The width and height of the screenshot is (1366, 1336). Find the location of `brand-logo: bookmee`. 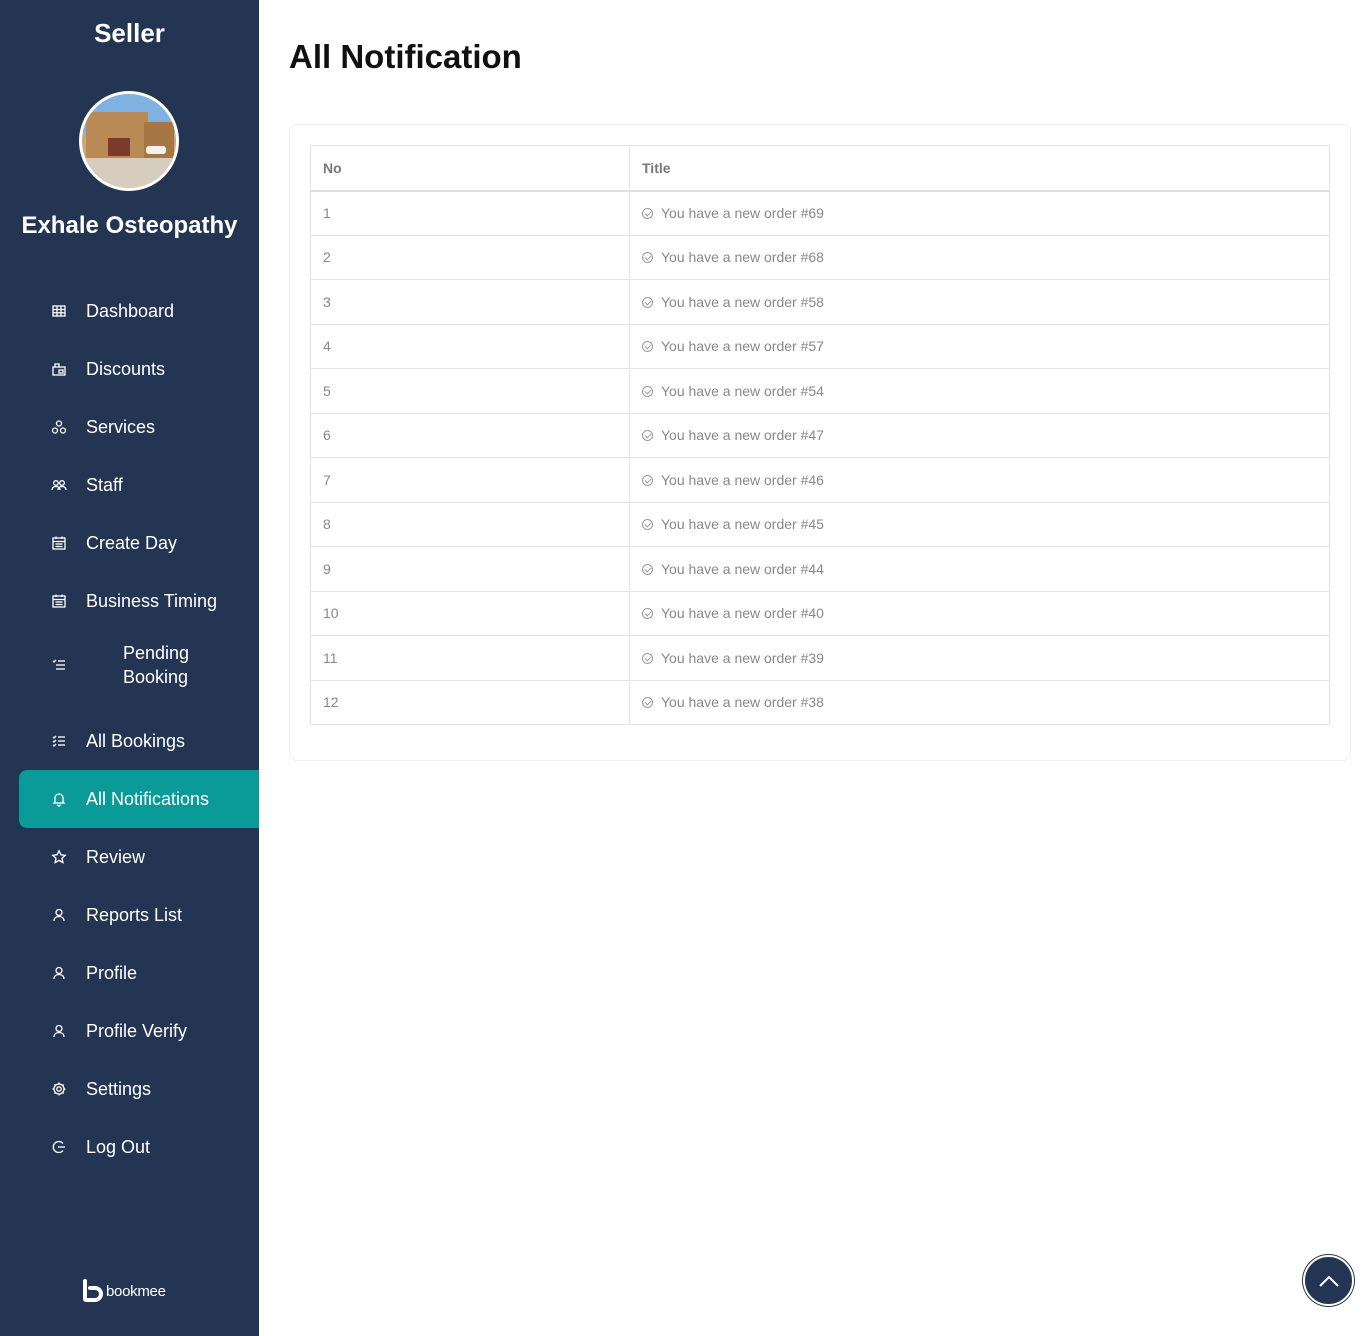

brand-logo: bookmee is located at coordinates (124, 1291).